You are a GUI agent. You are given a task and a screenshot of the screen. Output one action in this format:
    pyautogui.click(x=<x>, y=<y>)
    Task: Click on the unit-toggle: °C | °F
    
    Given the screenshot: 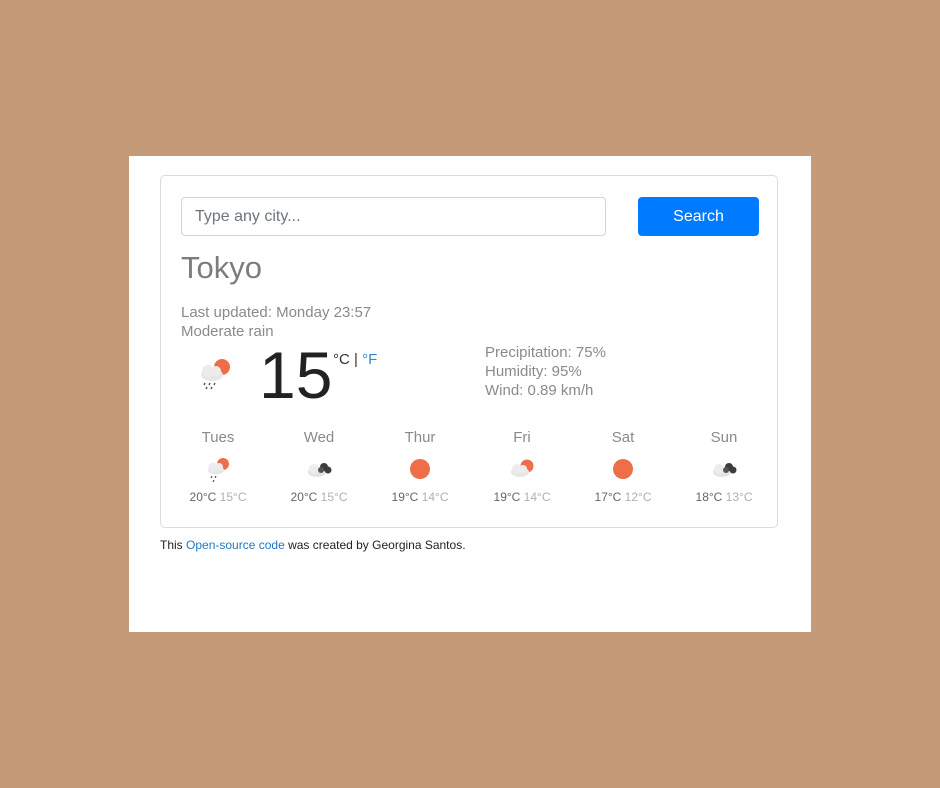 What is the action you would take?
    pyautogui.click(x=355, y=359)
    